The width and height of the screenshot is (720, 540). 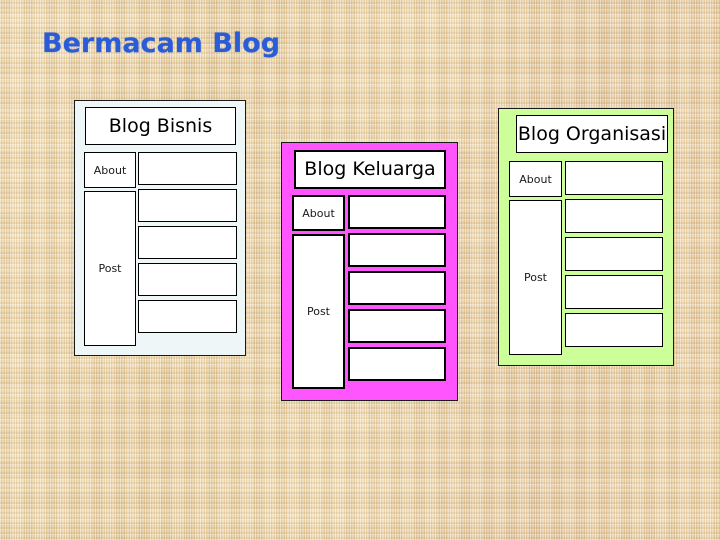 What do you see at coordinates (161, 43) in the screenshot?
I see `page-title: Bermacam Blog` at bounding box center [161, 43].